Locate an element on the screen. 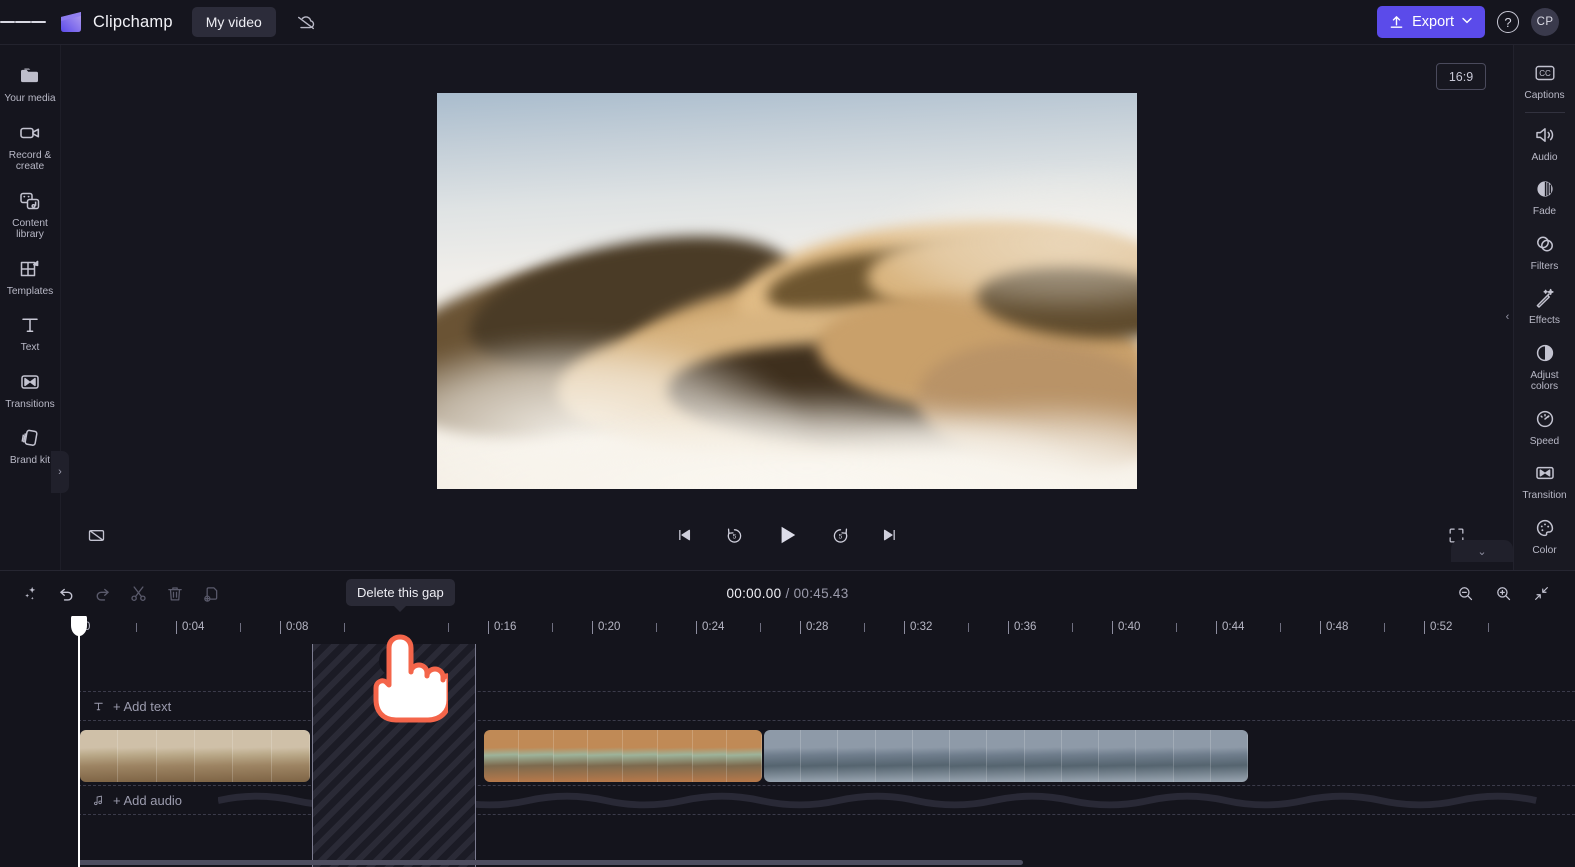 The width and height of the screenshot is (1575, 867). sidebar-item-filters: Filters is located at coordinates (1544, 251).